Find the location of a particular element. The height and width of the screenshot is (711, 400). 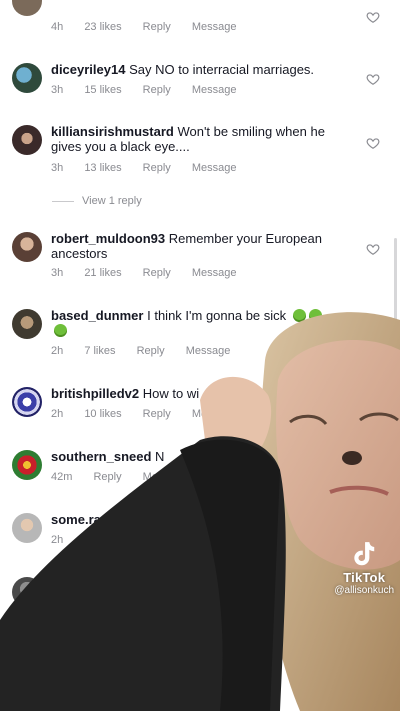

view-replies-link: View 1 reply is located at coordinates (97, 201).